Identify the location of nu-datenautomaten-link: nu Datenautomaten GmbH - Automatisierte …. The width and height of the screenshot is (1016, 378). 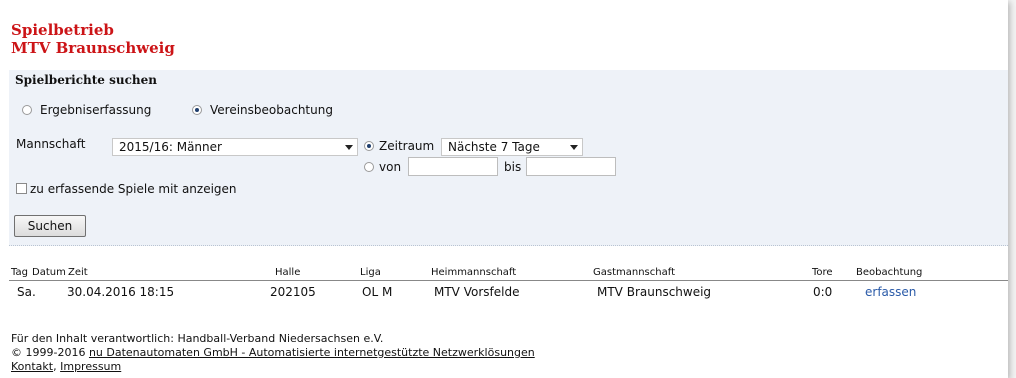
(312, 352).